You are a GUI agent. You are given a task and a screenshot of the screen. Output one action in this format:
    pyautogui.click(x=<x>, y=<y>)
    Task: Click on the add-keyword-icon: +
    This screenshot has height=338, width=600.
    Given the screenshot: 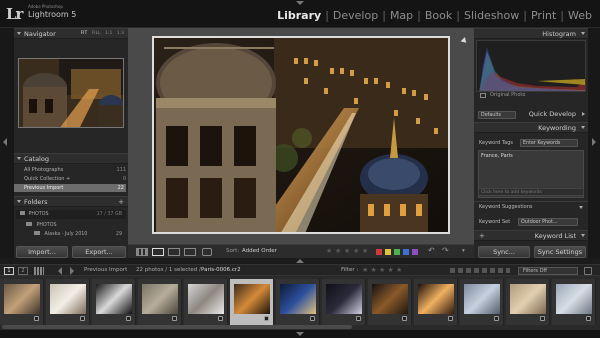 What is the action you would take?
    pyautogui.click(x=482, y=236)
    